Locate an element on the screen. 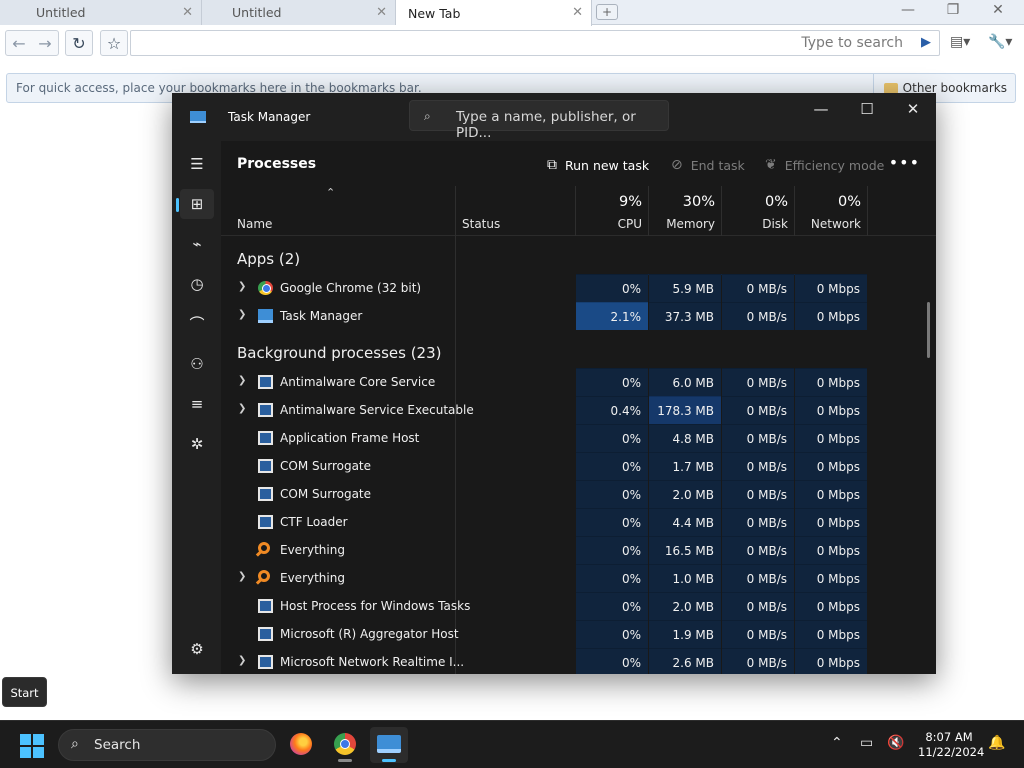  efficiency-mode-button: ❦ Efficiency mode is located at coordinates (824, 165).